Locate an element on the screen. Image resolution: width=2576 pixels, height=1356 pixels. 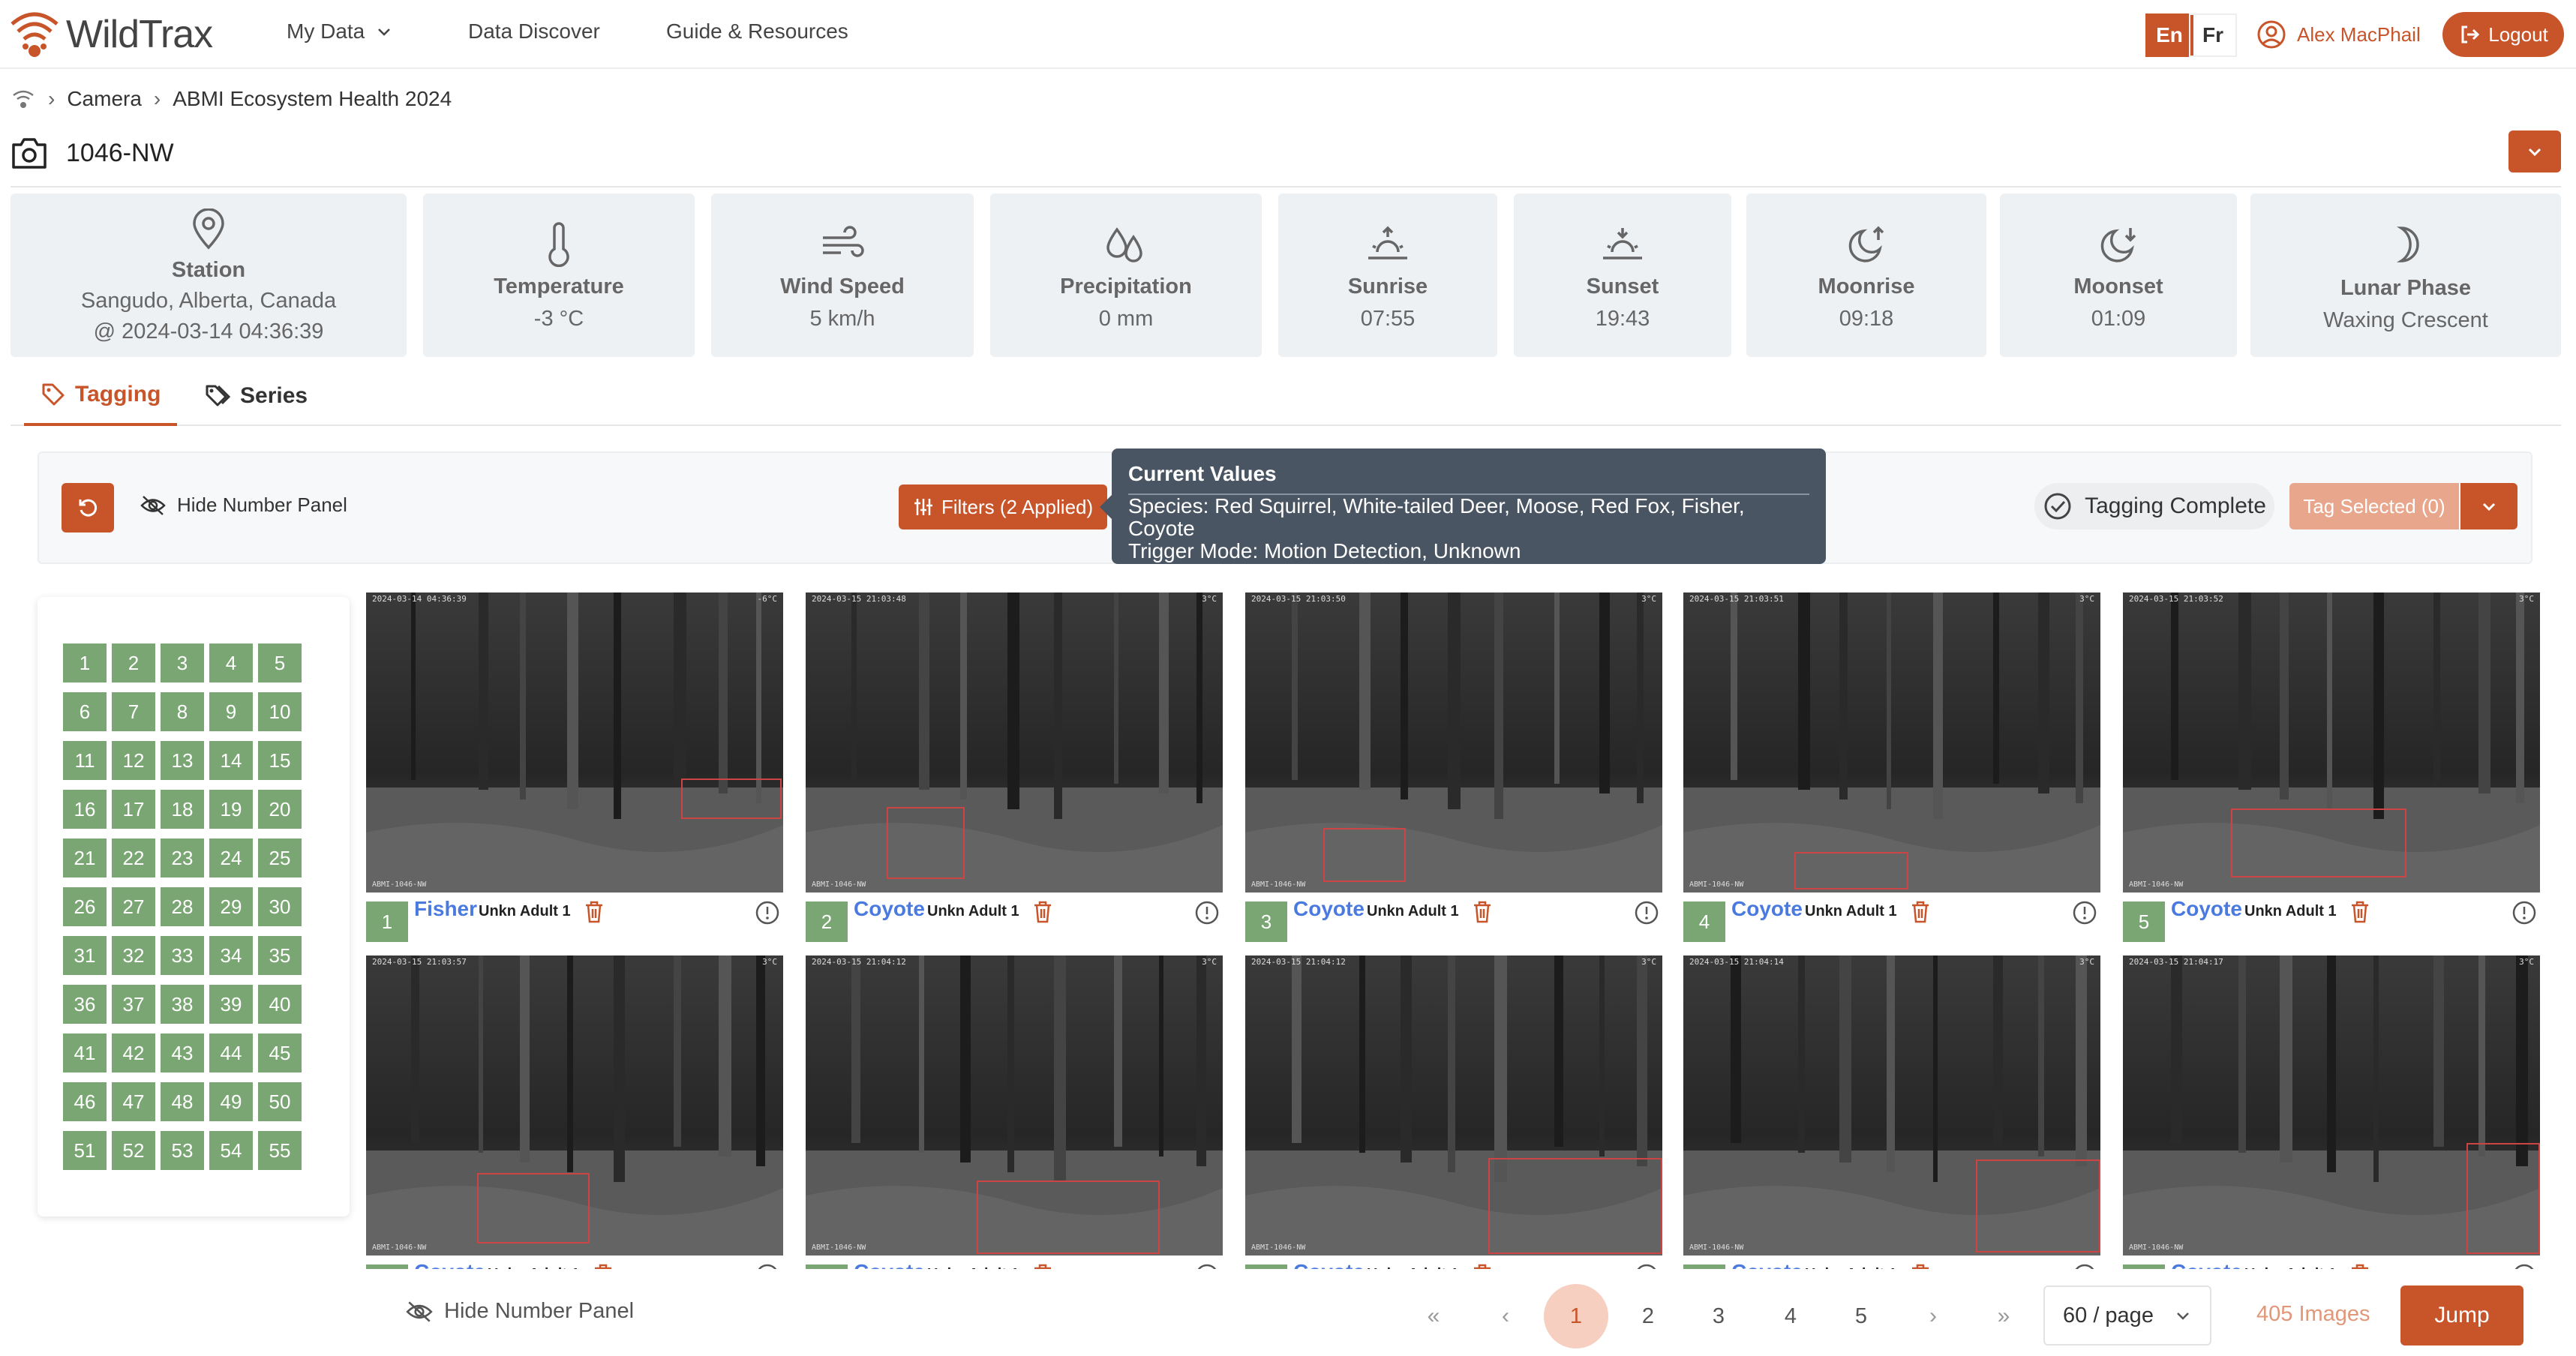
image-number-badge: 4 is located at coordinates (1704, 922).